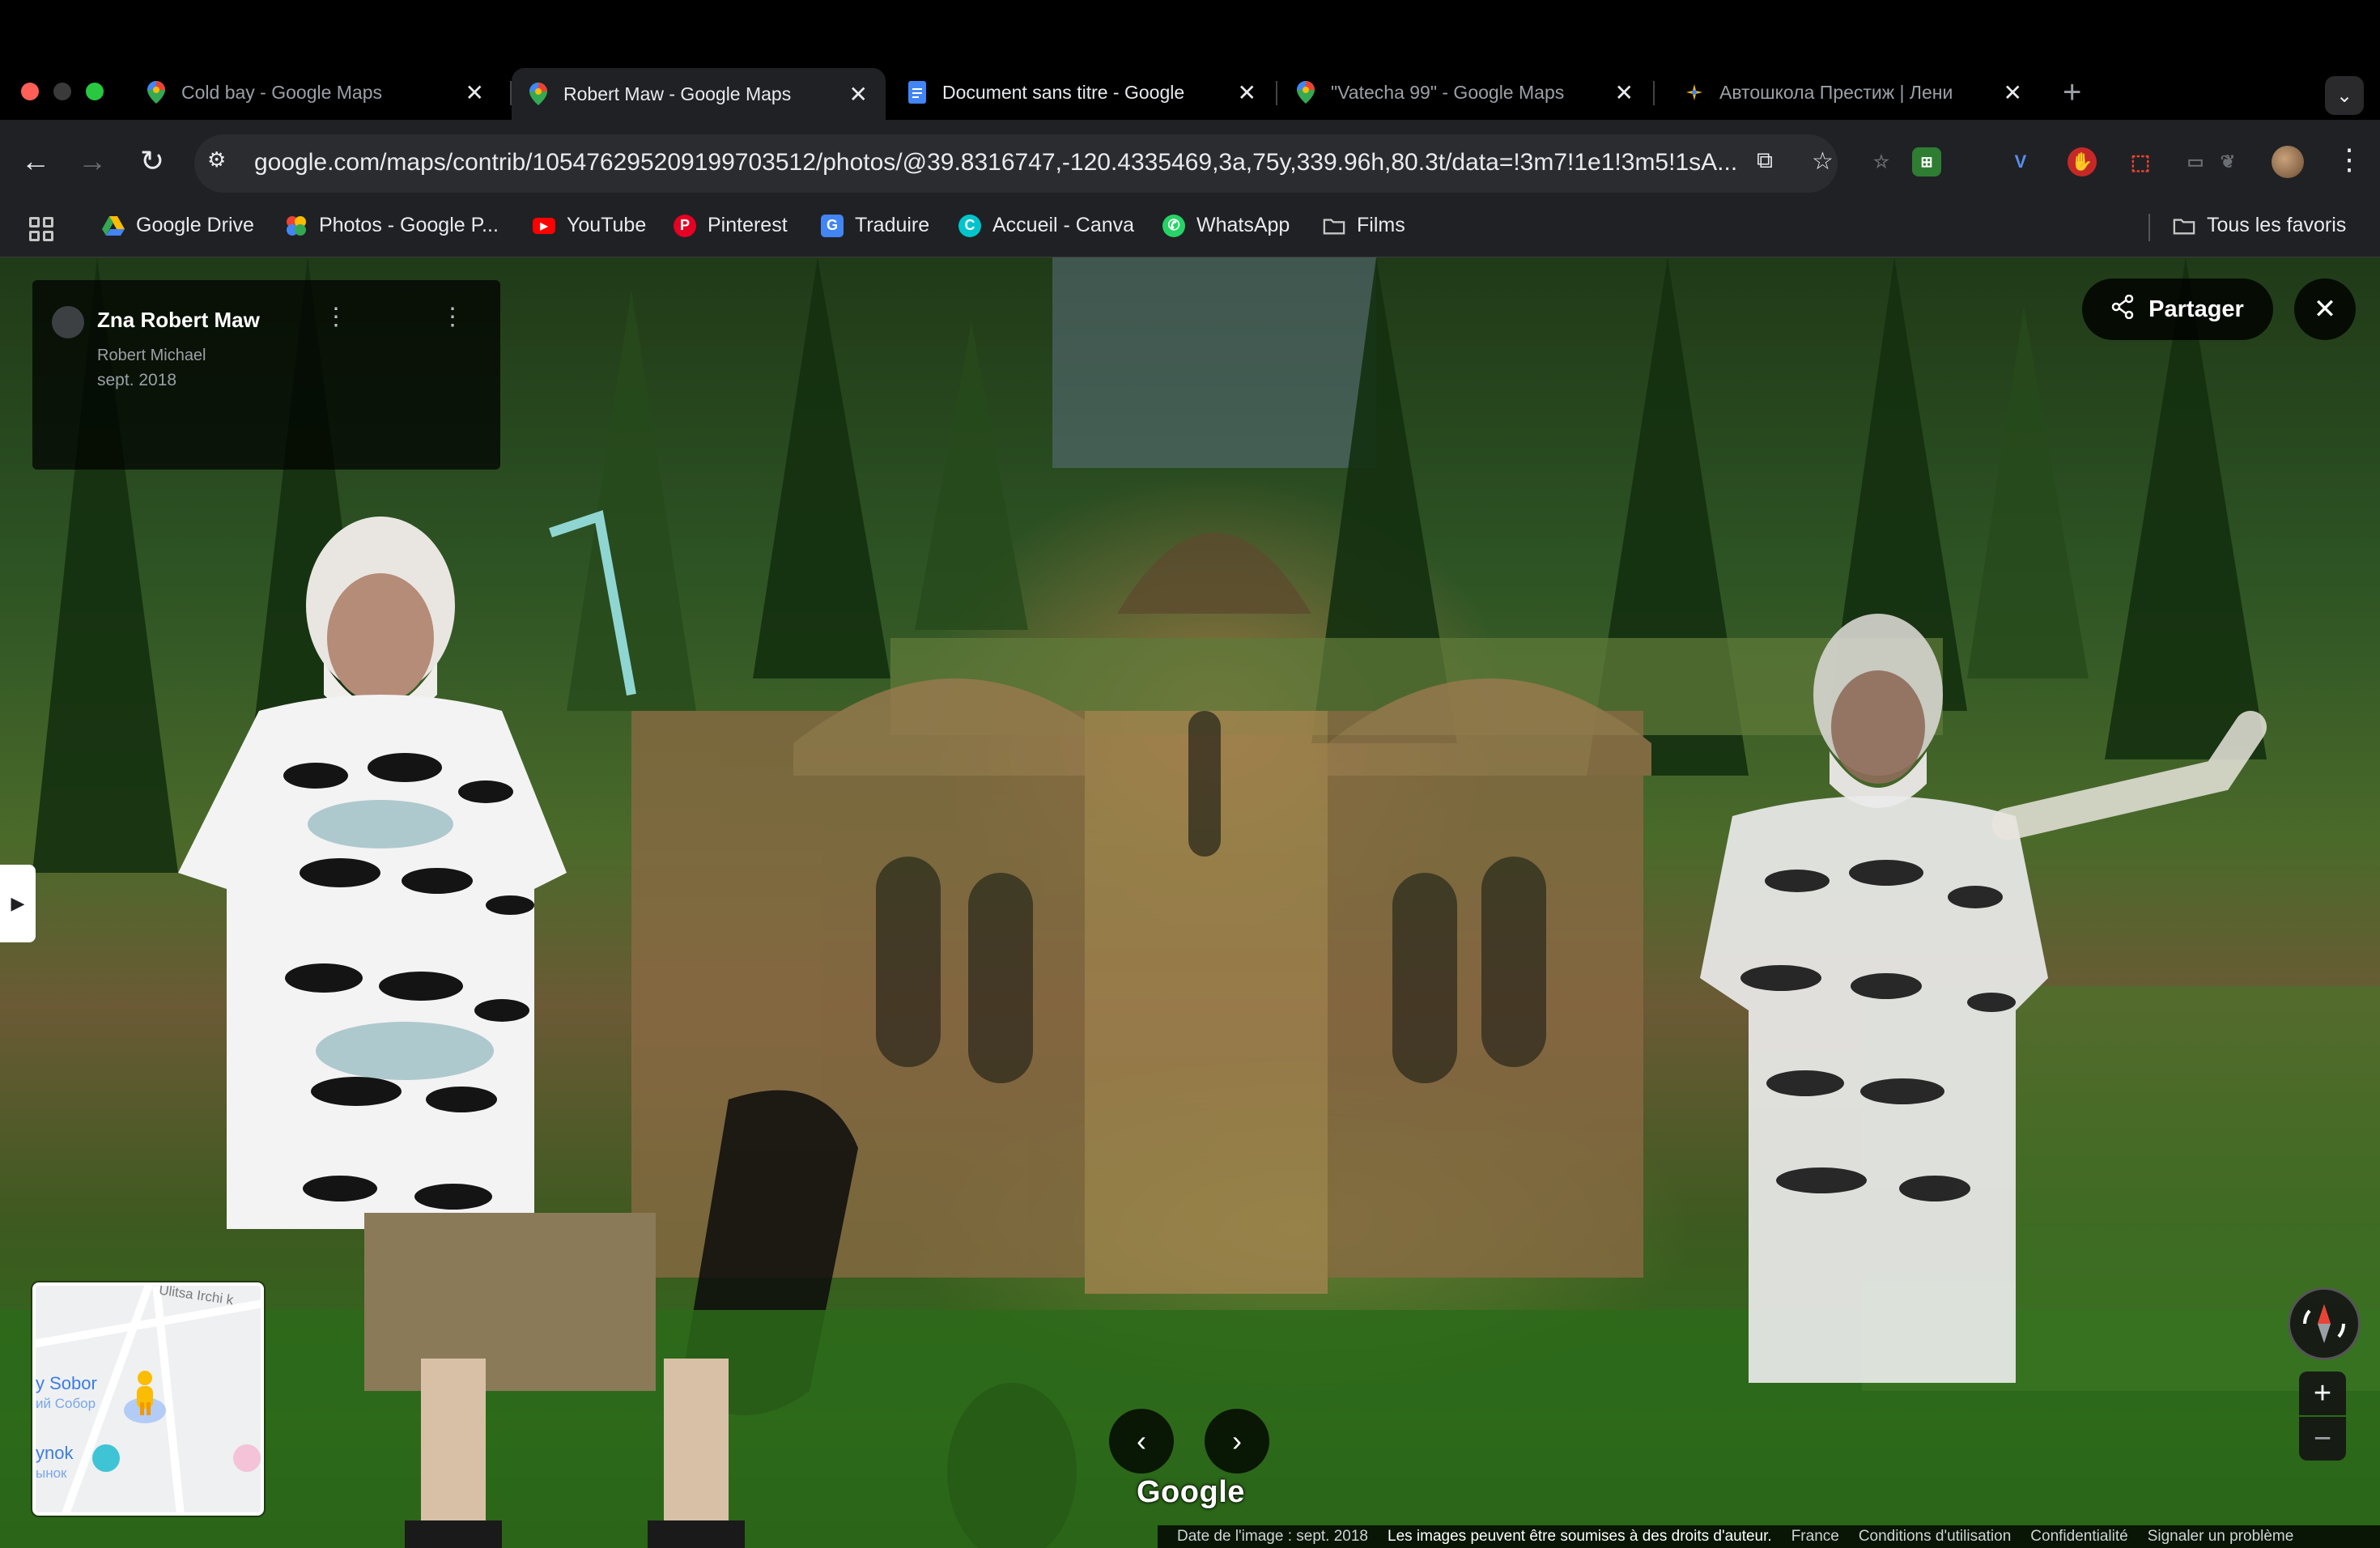 This screenshot has height=1548, width=2380. Describe the element at coordinates (970, 225) in the screenshot. I see `canva-icon: C` at that location.